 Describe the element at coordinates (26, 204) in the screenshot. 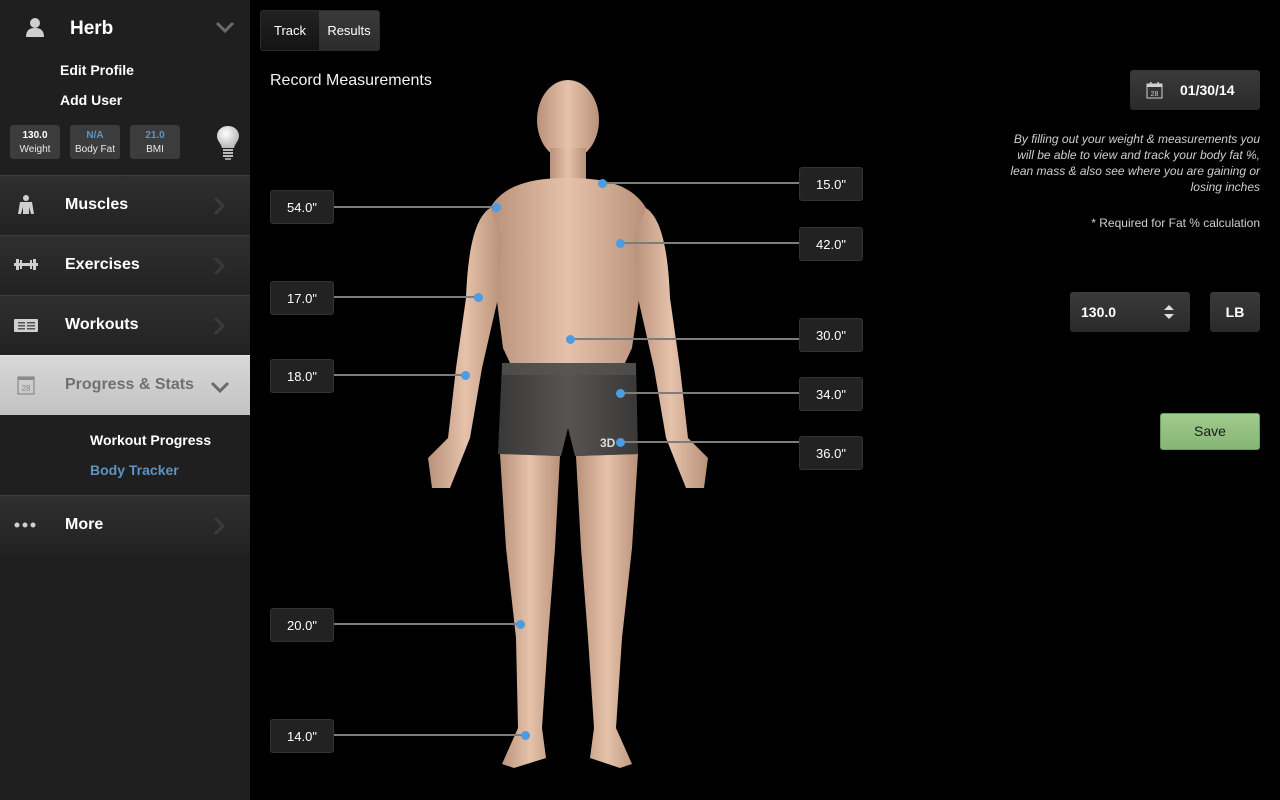

I see `muscles-icon` at that location.